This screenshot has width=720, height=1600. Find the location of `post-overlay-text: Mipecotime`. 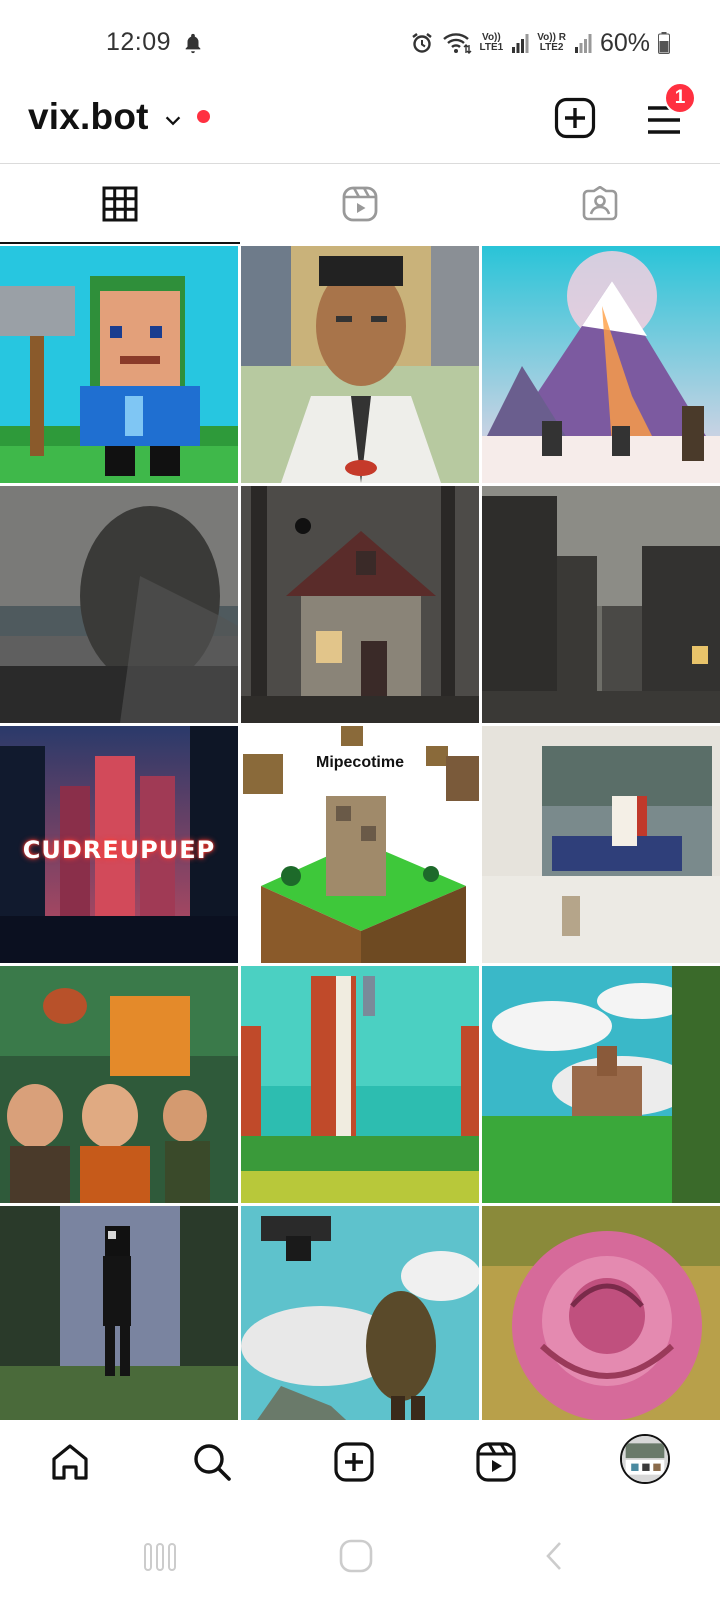

post-overlay-text: Mipecotime is located at coordinates (359, 762).